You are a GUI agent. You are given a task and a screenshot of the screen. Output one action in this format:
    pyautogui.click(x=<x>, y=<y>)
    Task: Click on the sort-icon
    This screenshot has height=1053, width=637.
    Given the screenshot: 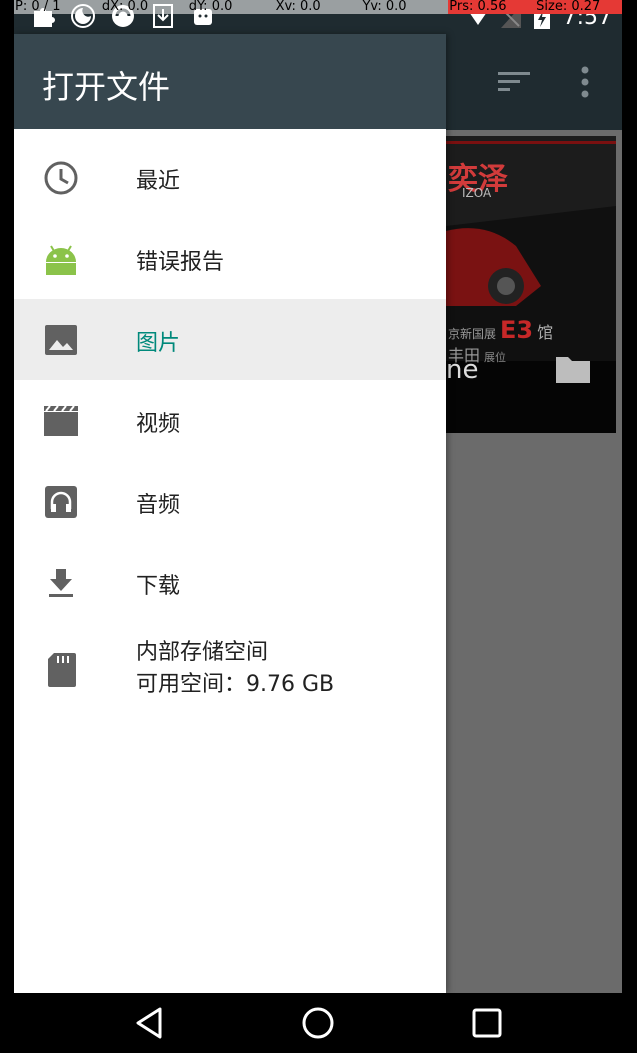 What is the action you would take?
    pyautogui.click(x=514, y=82)
    